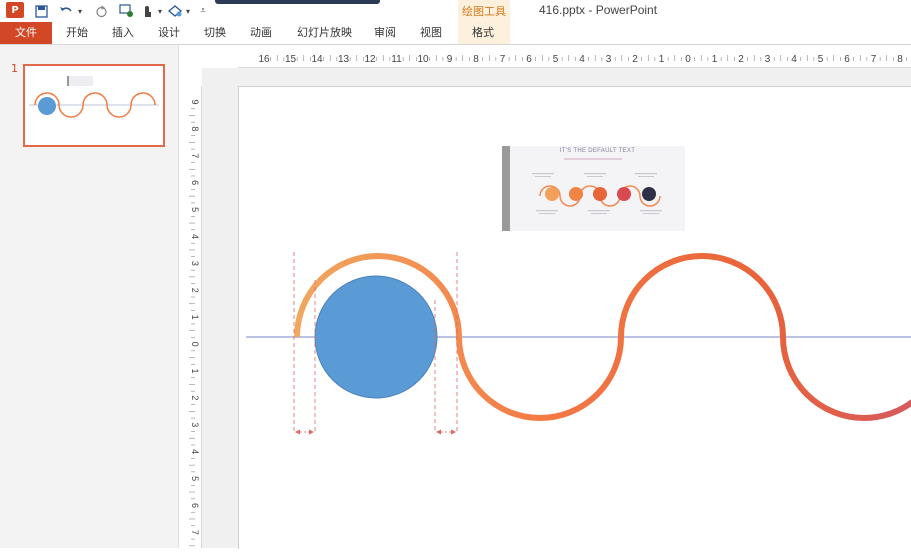 This screenshot has width=911, height=552. I want to click on spacing-indicator-left, so click(304, 432).